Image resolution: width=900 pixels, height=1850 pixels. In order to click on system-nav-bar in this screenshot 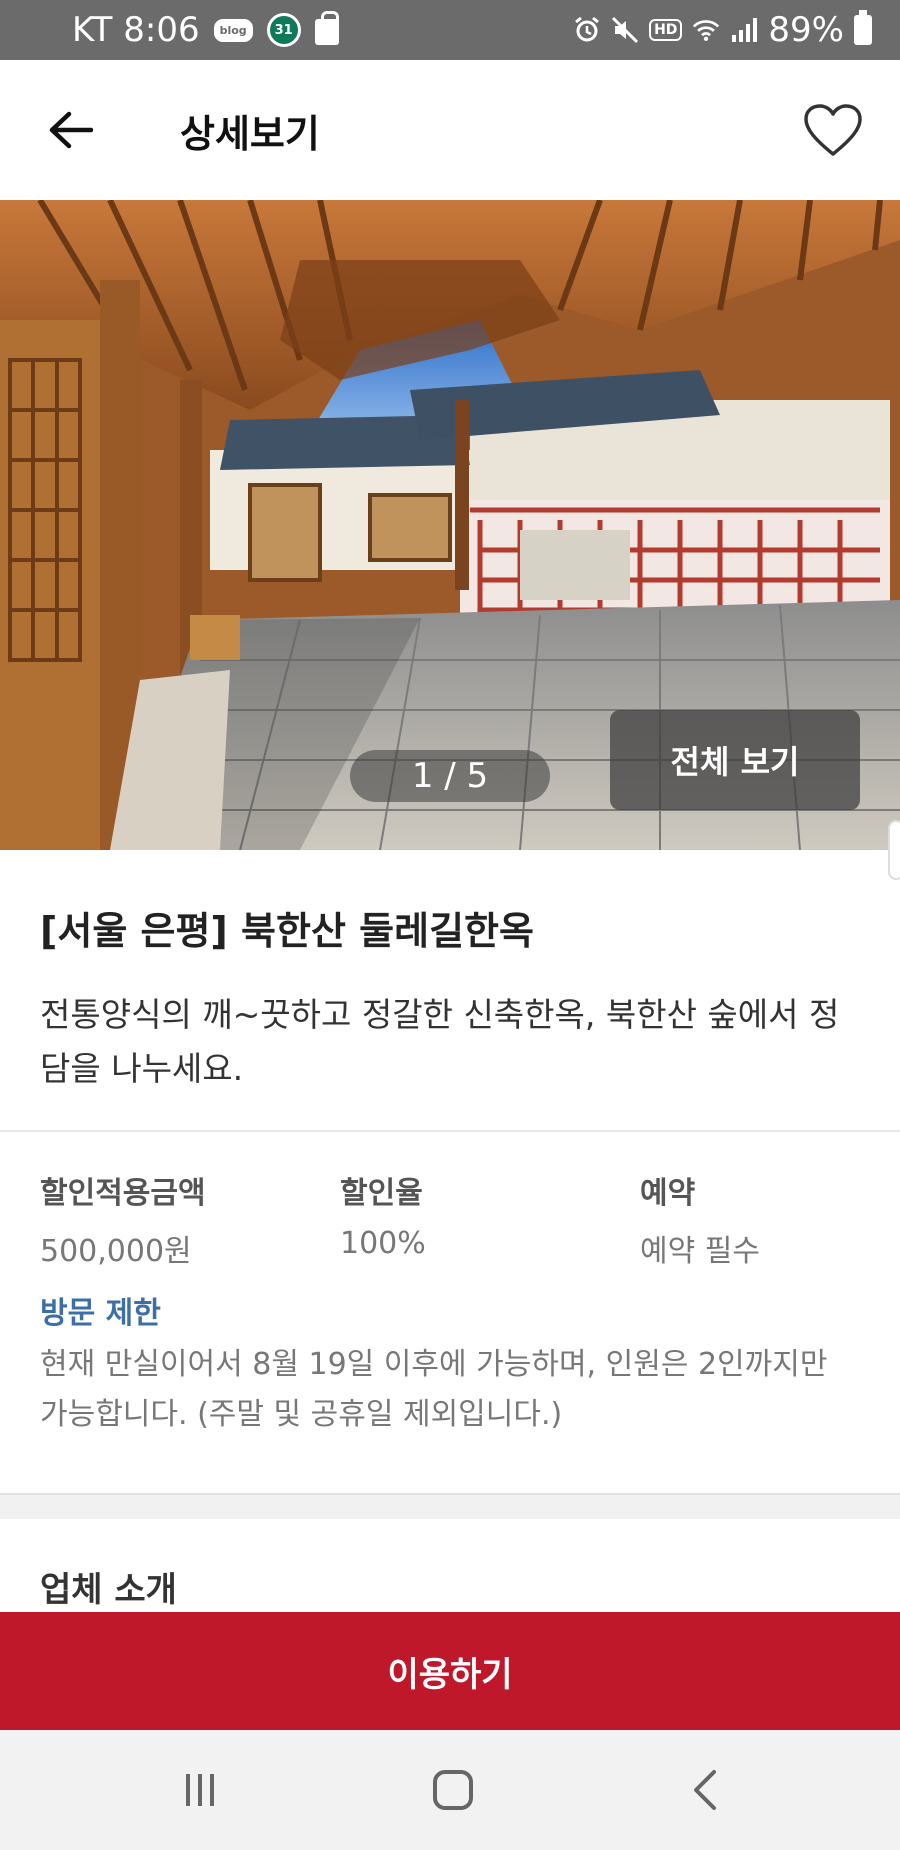, I will do `click(450, 1790)`.